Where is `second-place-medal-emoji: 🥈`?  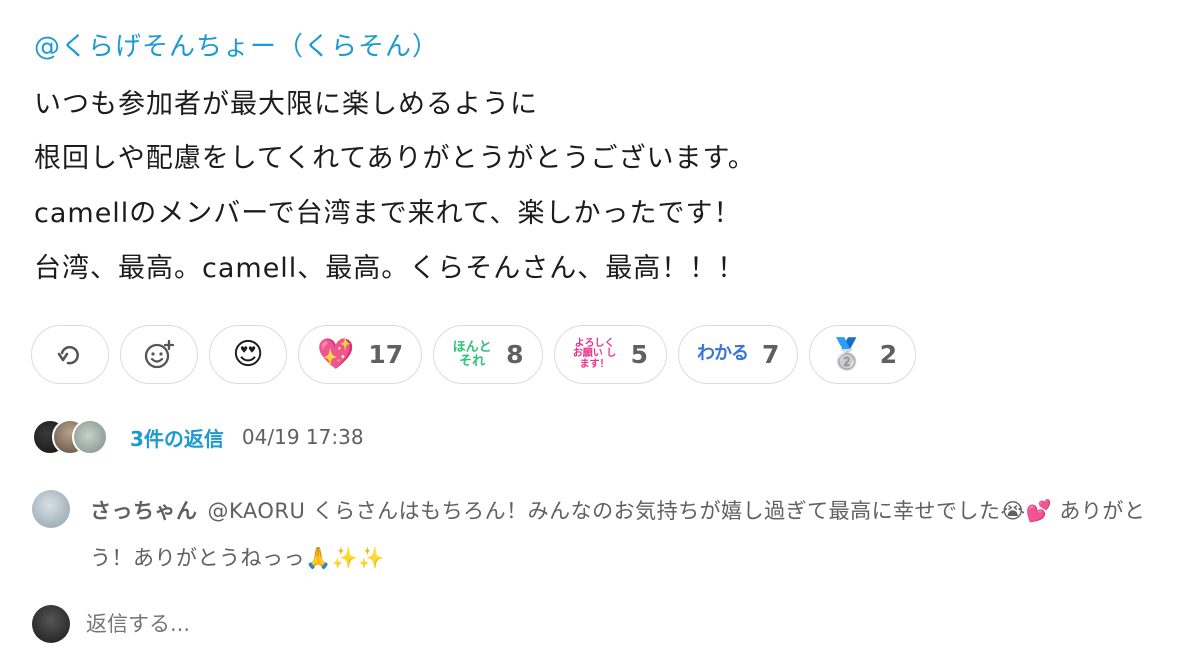
second-place-medal-emoji: 🥈 is located at coordinates (847, 354).